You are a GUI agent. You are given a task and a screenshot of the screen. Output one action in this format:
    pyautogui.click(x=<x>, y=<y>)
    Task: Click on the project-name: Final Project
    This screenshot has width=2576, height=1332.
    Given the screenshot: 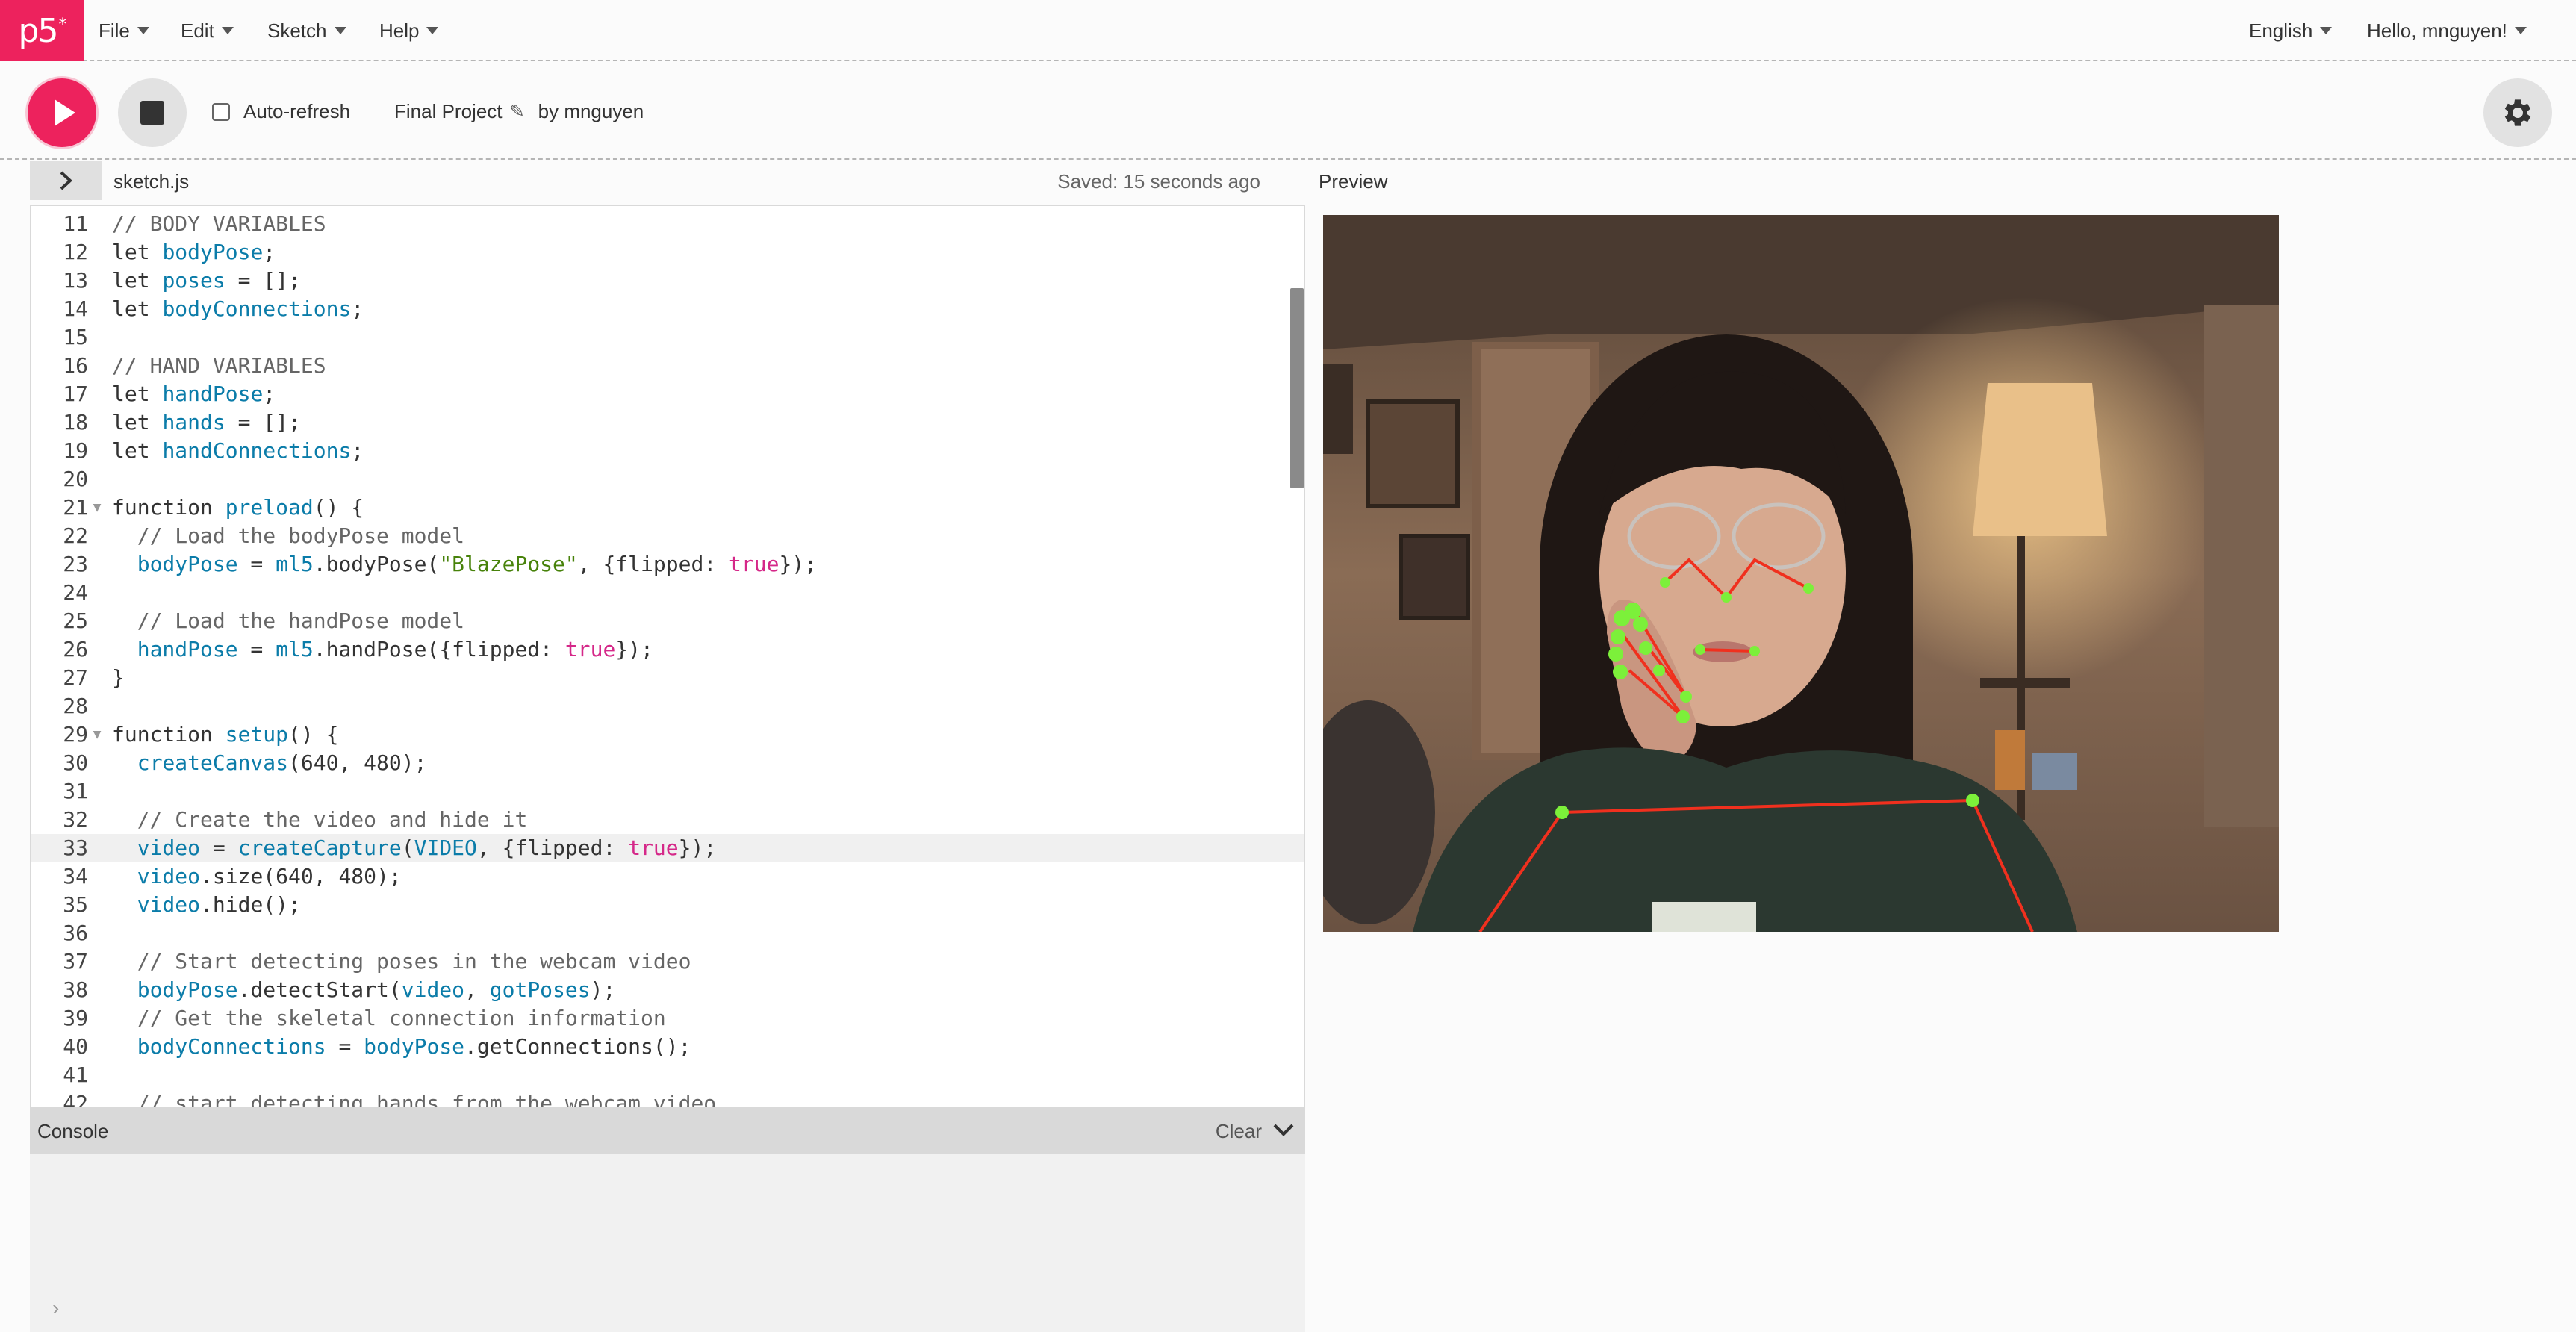 What is the action you would take?
    pyautogui.click(x=448, y=111)
    